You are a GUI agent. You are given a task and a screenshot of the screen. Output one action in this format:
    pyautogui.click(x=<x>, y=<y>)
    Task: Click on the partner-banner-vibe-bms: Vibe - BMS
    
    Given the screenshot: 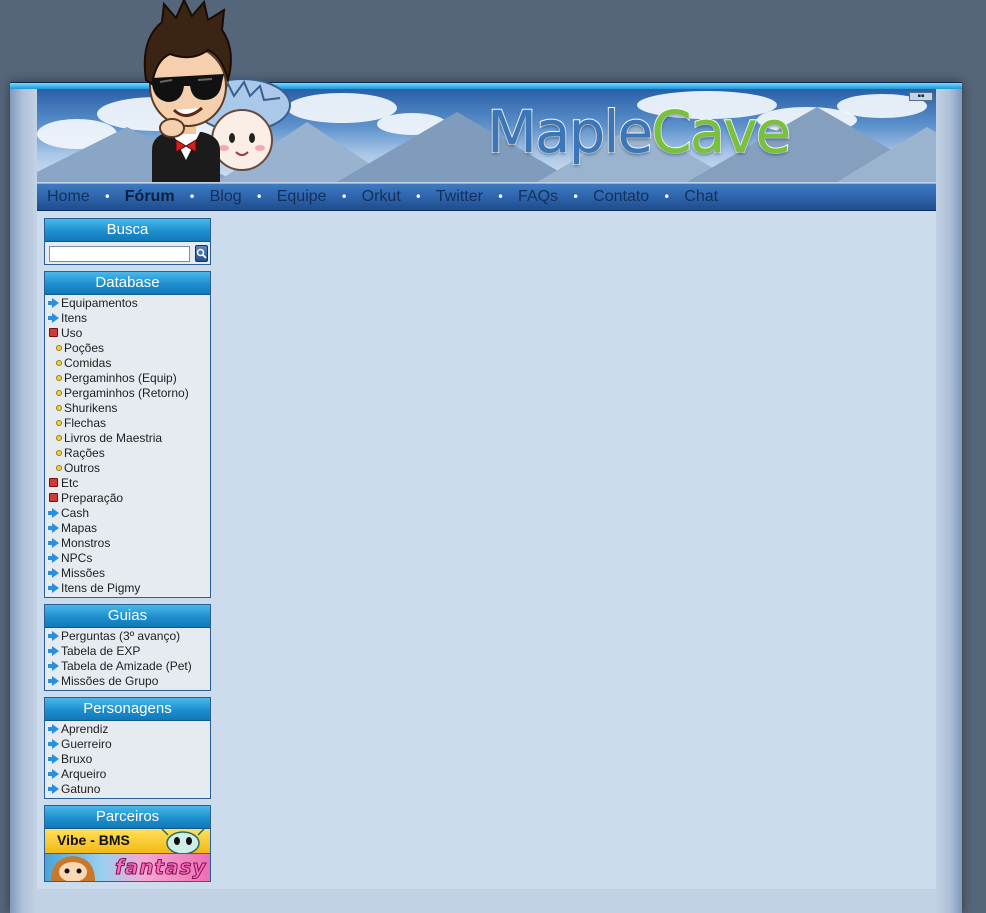 What is the action you would take?
    pyautogui.click(x=127, y=841)
    